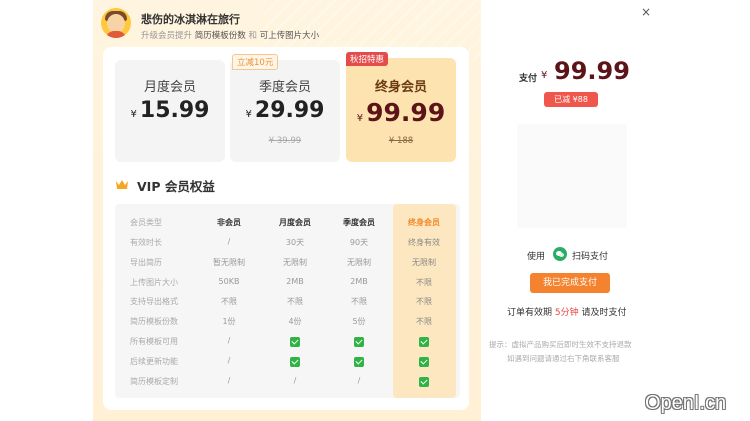 The image size is (750, 421). Describe the element at coordinates (146, 242) in the screenshot. I see `table-row-label: 有效时长` at that location.